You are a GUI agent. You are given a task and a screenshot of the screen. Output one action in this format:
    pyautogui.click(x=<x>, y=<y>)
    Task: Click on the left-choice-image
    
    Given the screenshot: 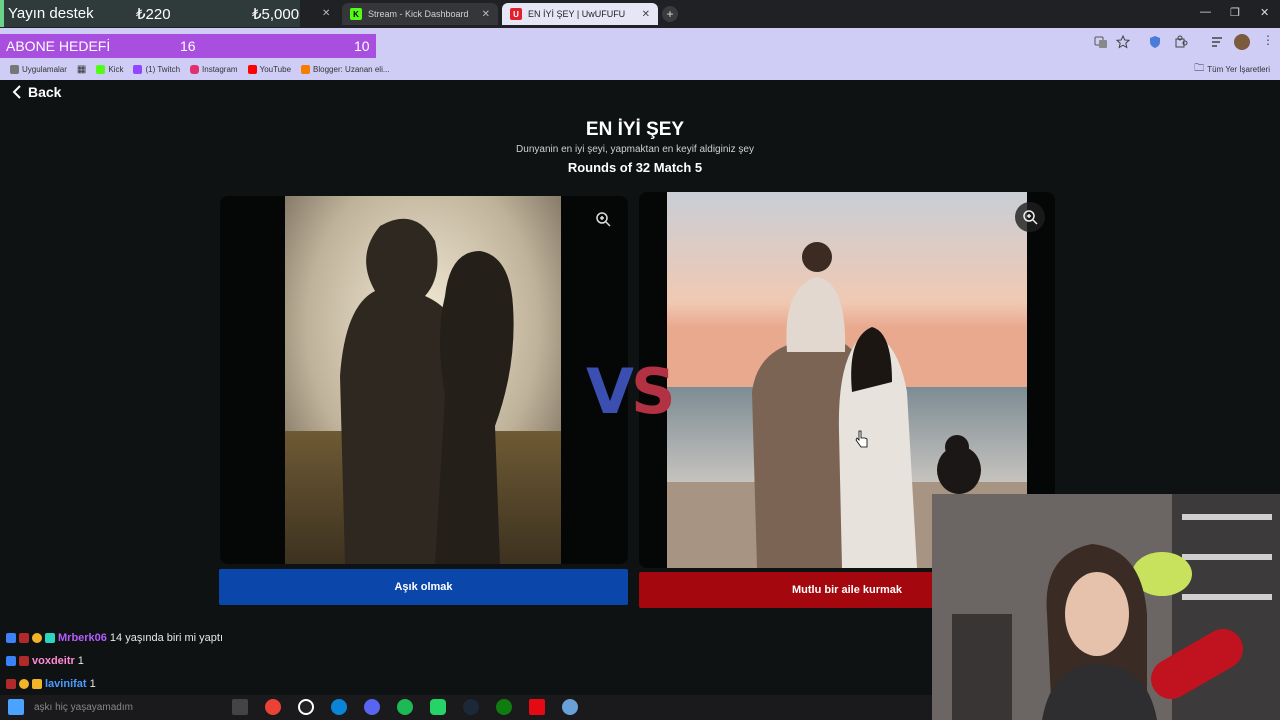 What is the action you would take?
    pyautogui.click(x=423, y=380)
    